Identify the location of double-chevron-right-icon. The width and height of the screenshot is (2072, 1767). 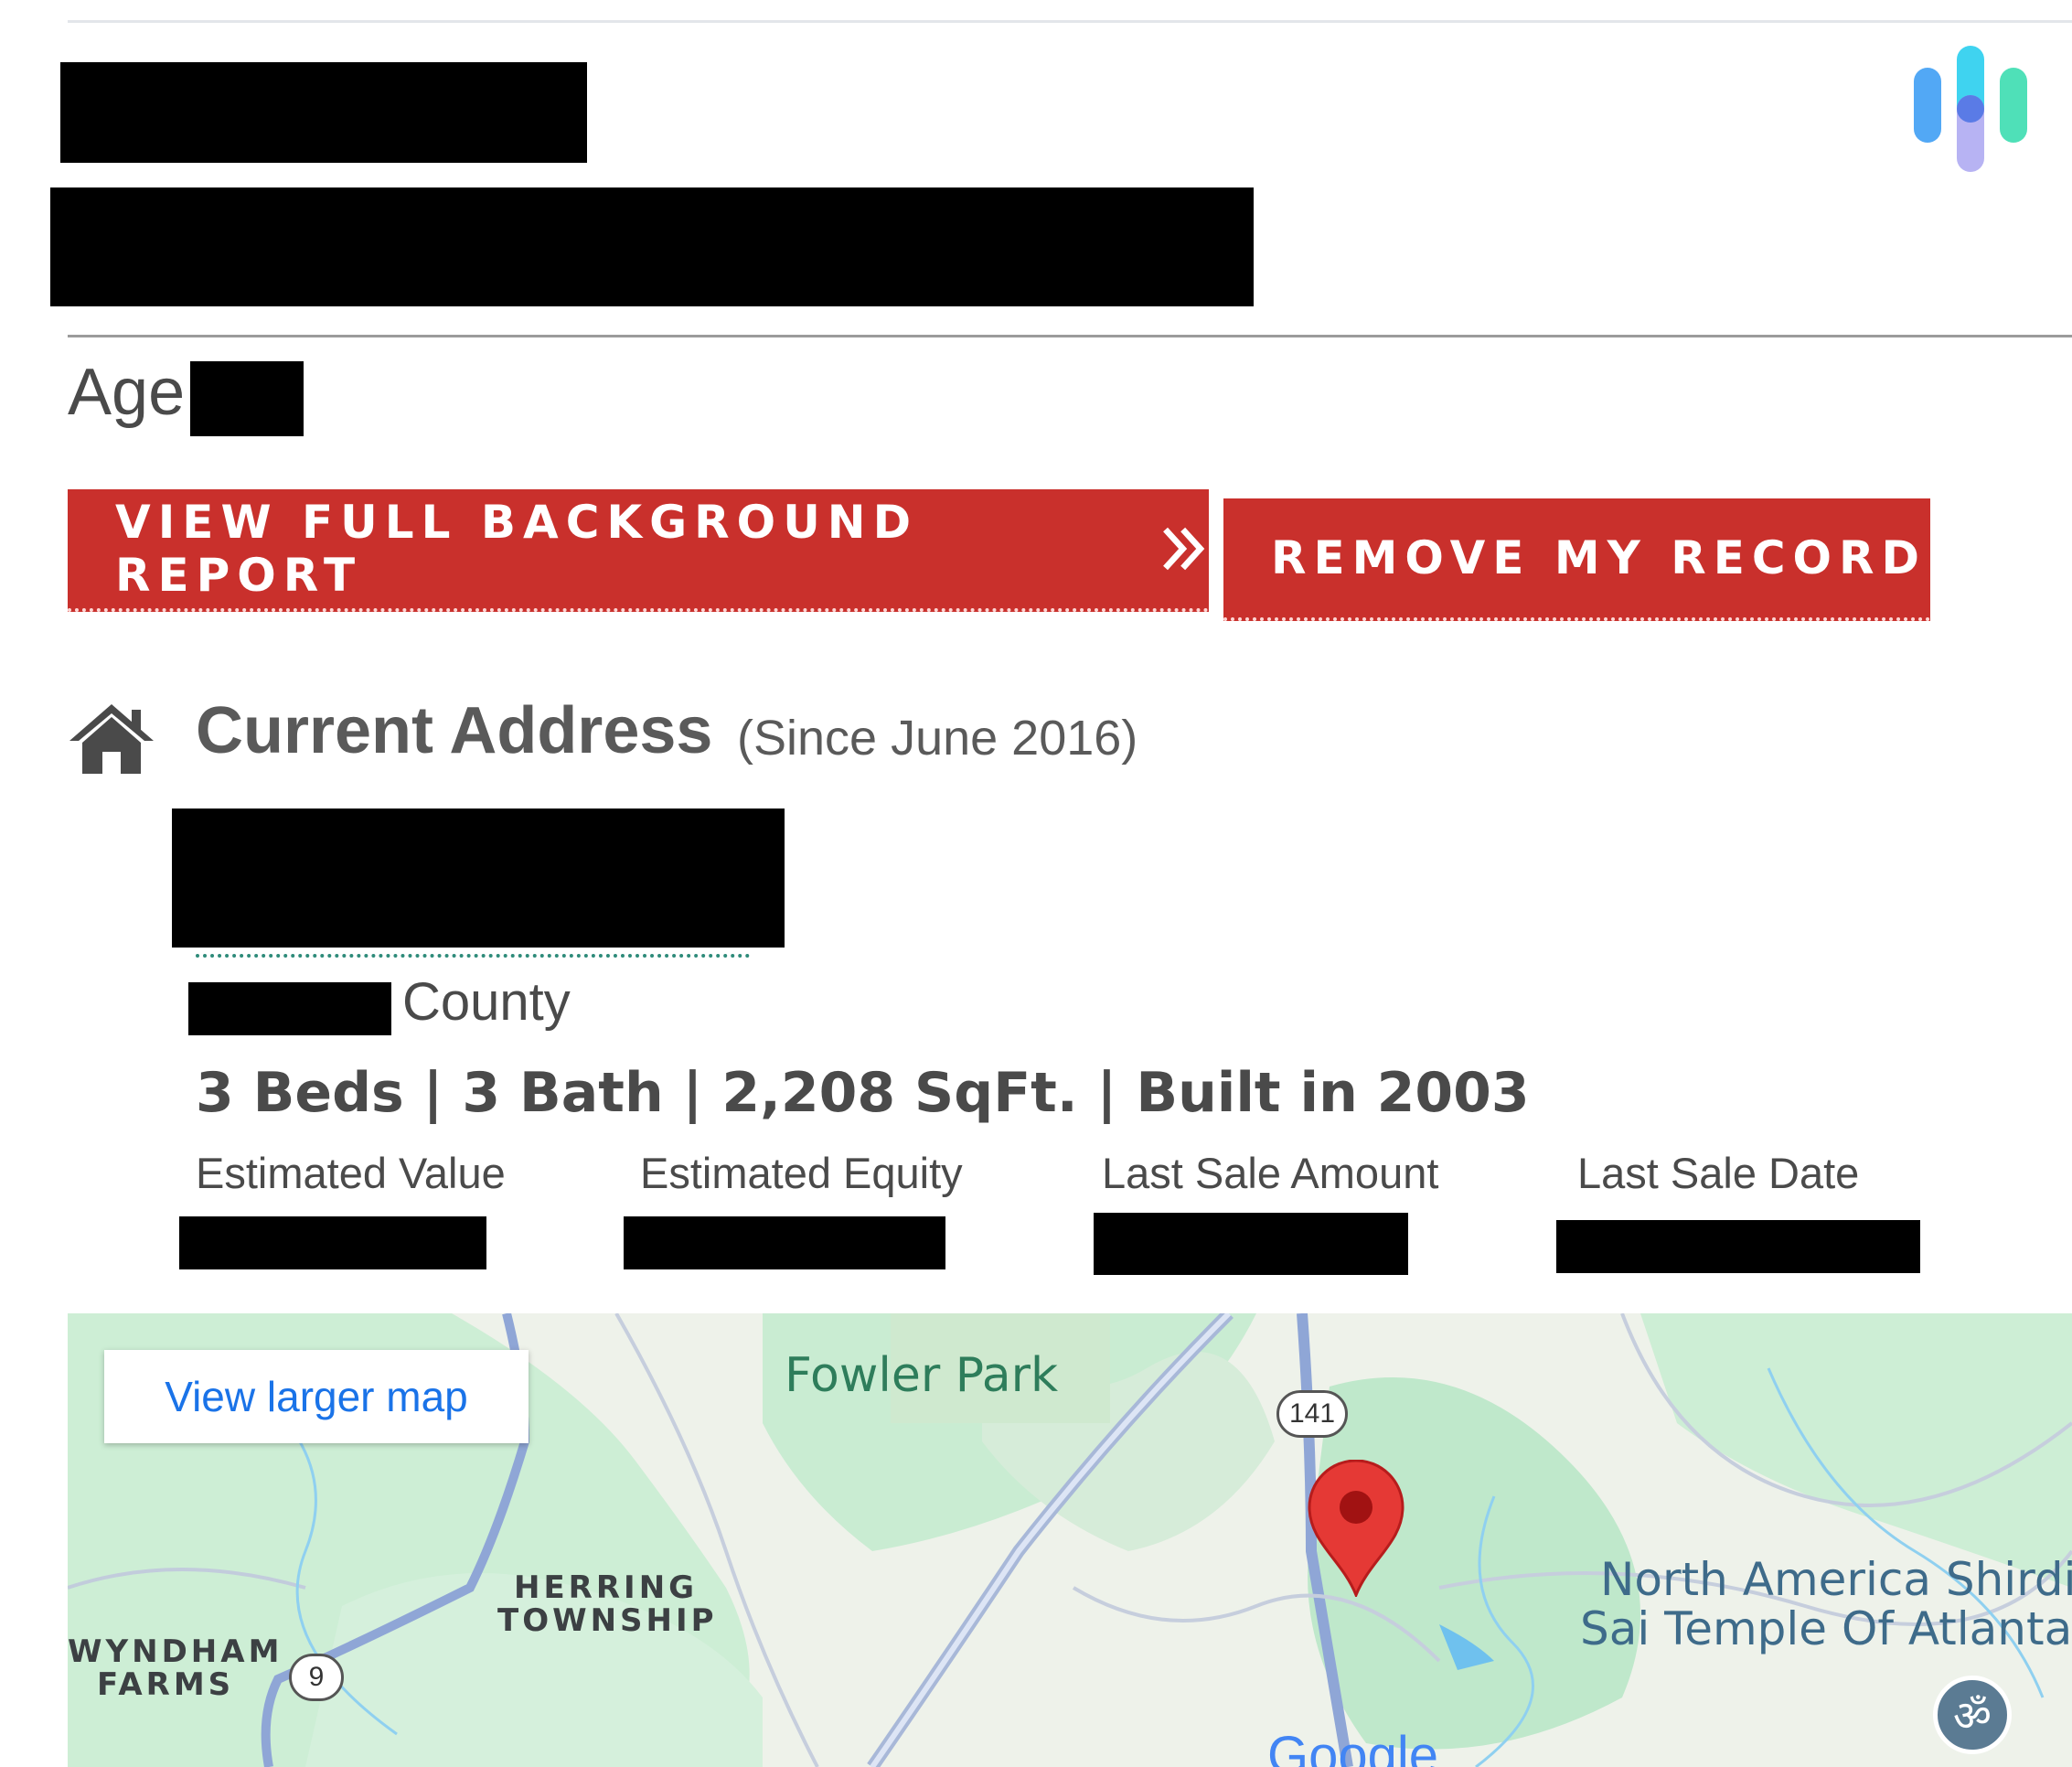
(1183, 549).